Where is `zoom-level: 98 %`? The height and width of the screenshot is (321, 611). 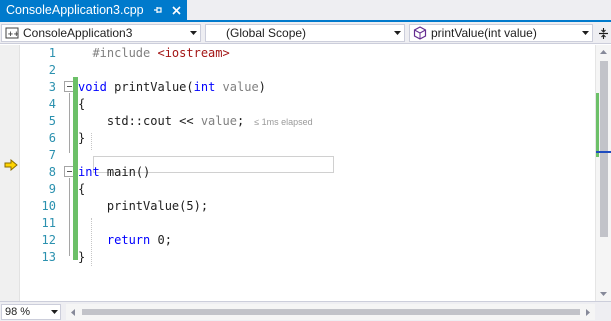
zoom-level: 98 % is located at coordinates (18, 312).